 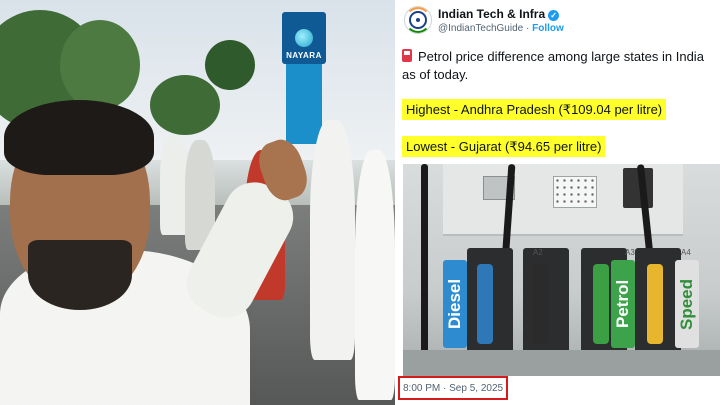 I want to click on ashoka-chakra-icon, so click(x=418, y=20).